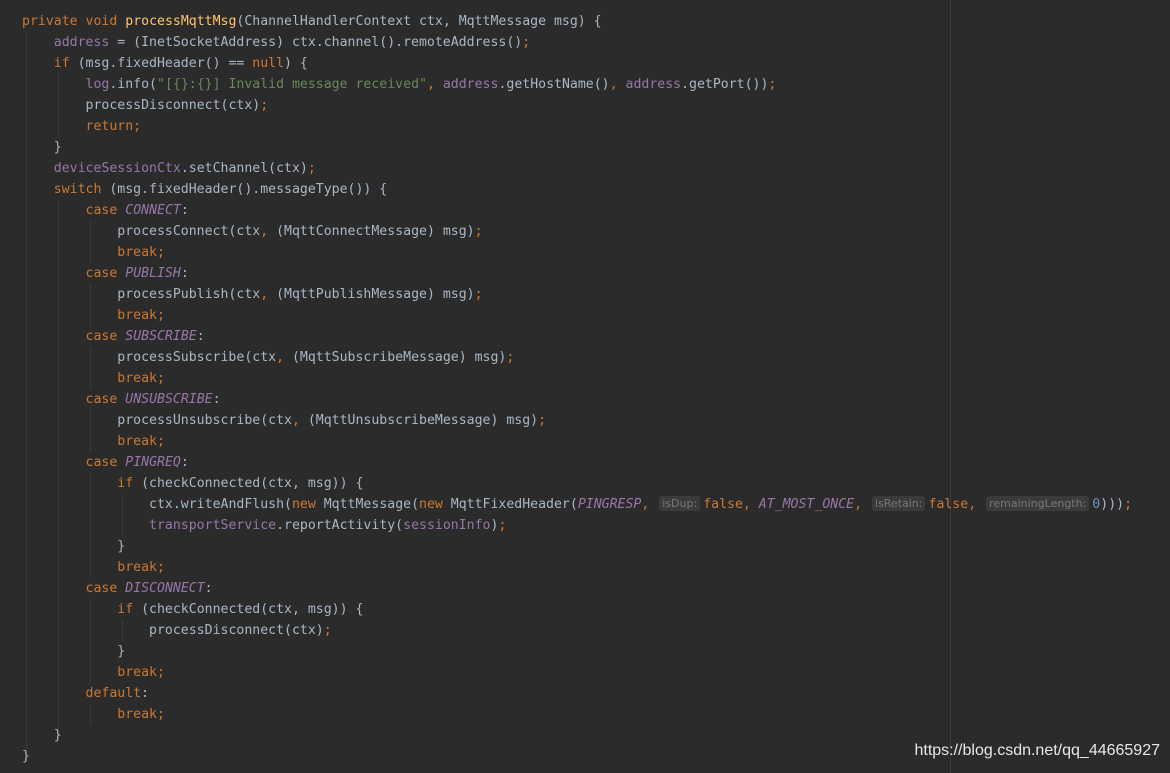 This screenshot has width=1170, height=773. I want to click on code-text: (MqttUnsubscribeMessage) msg), so click(419, 420).